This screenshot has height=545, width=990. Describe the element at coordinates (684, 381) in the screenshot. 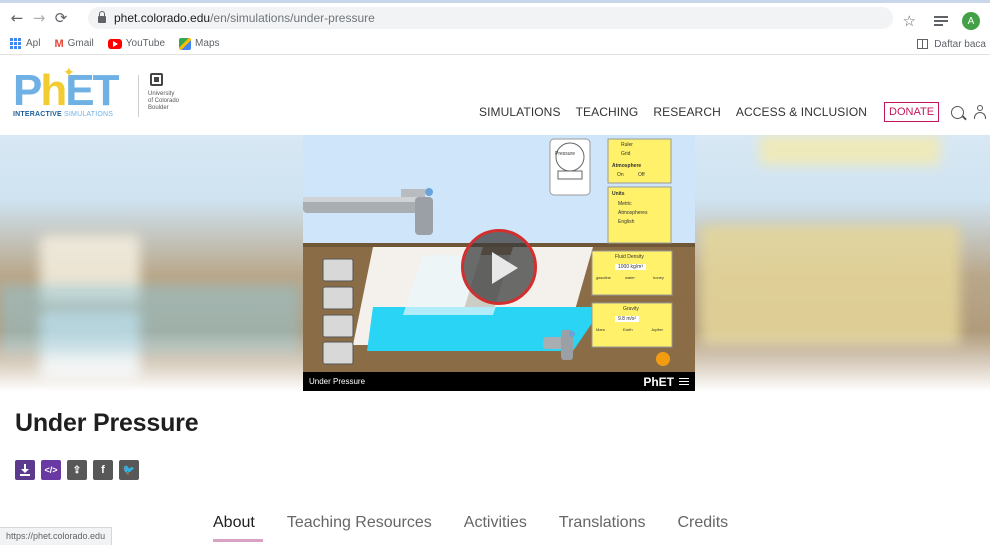

I see `hamburger-menu-icon` at that location.